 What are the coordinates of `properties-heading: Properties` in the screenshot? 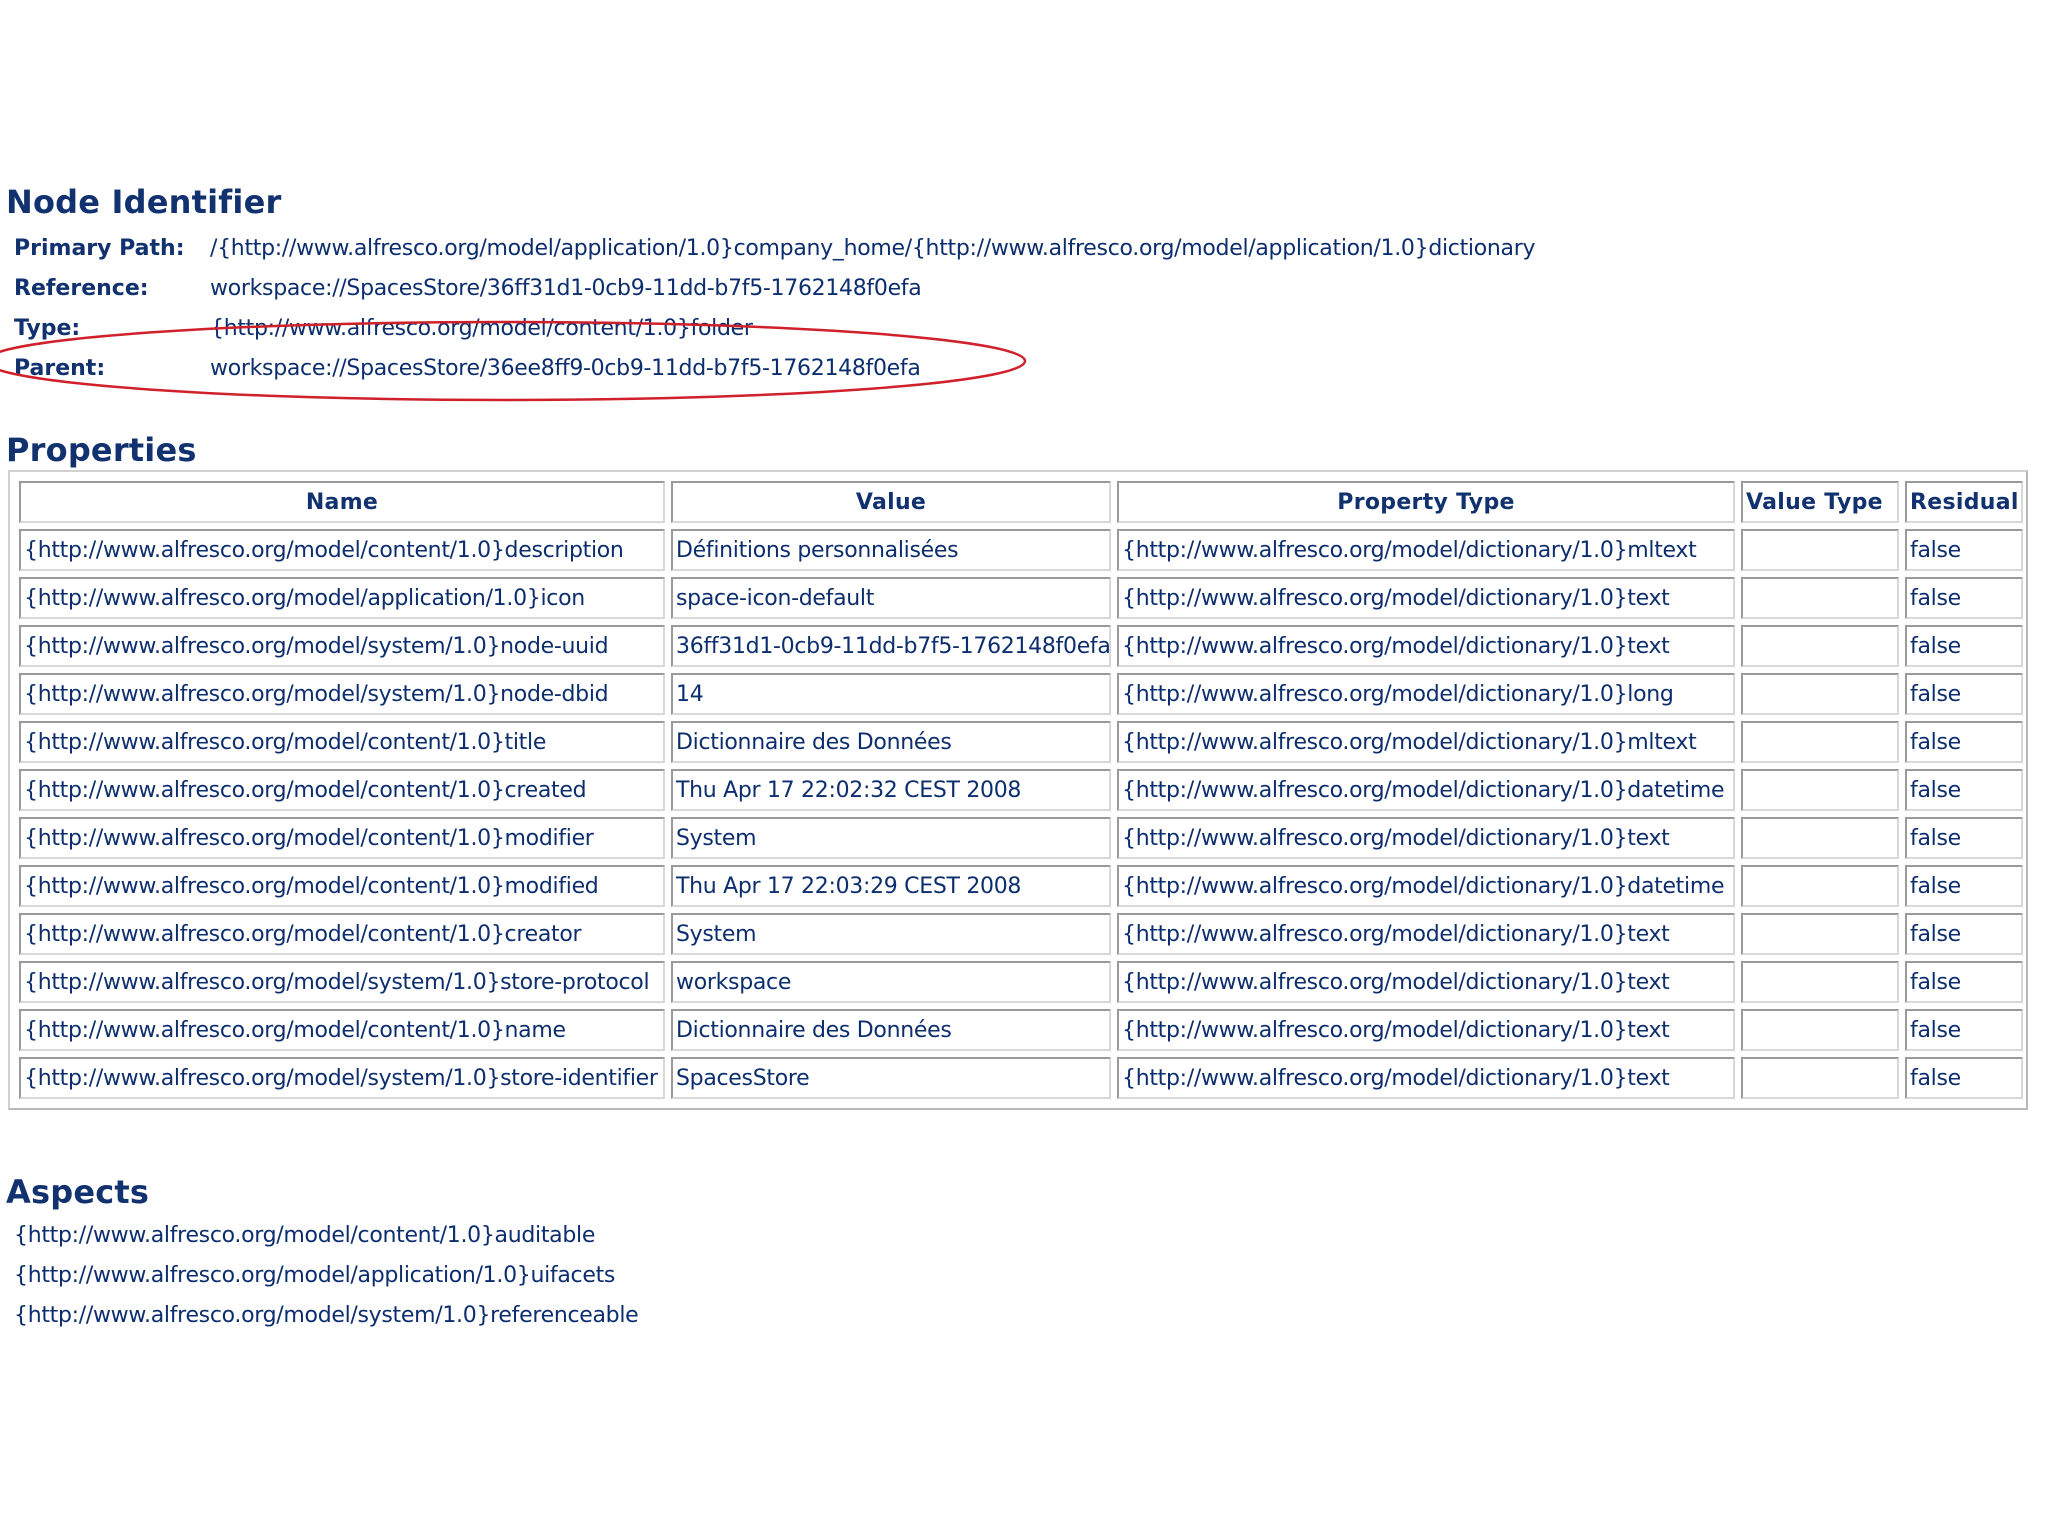 It's located at (101, 450).